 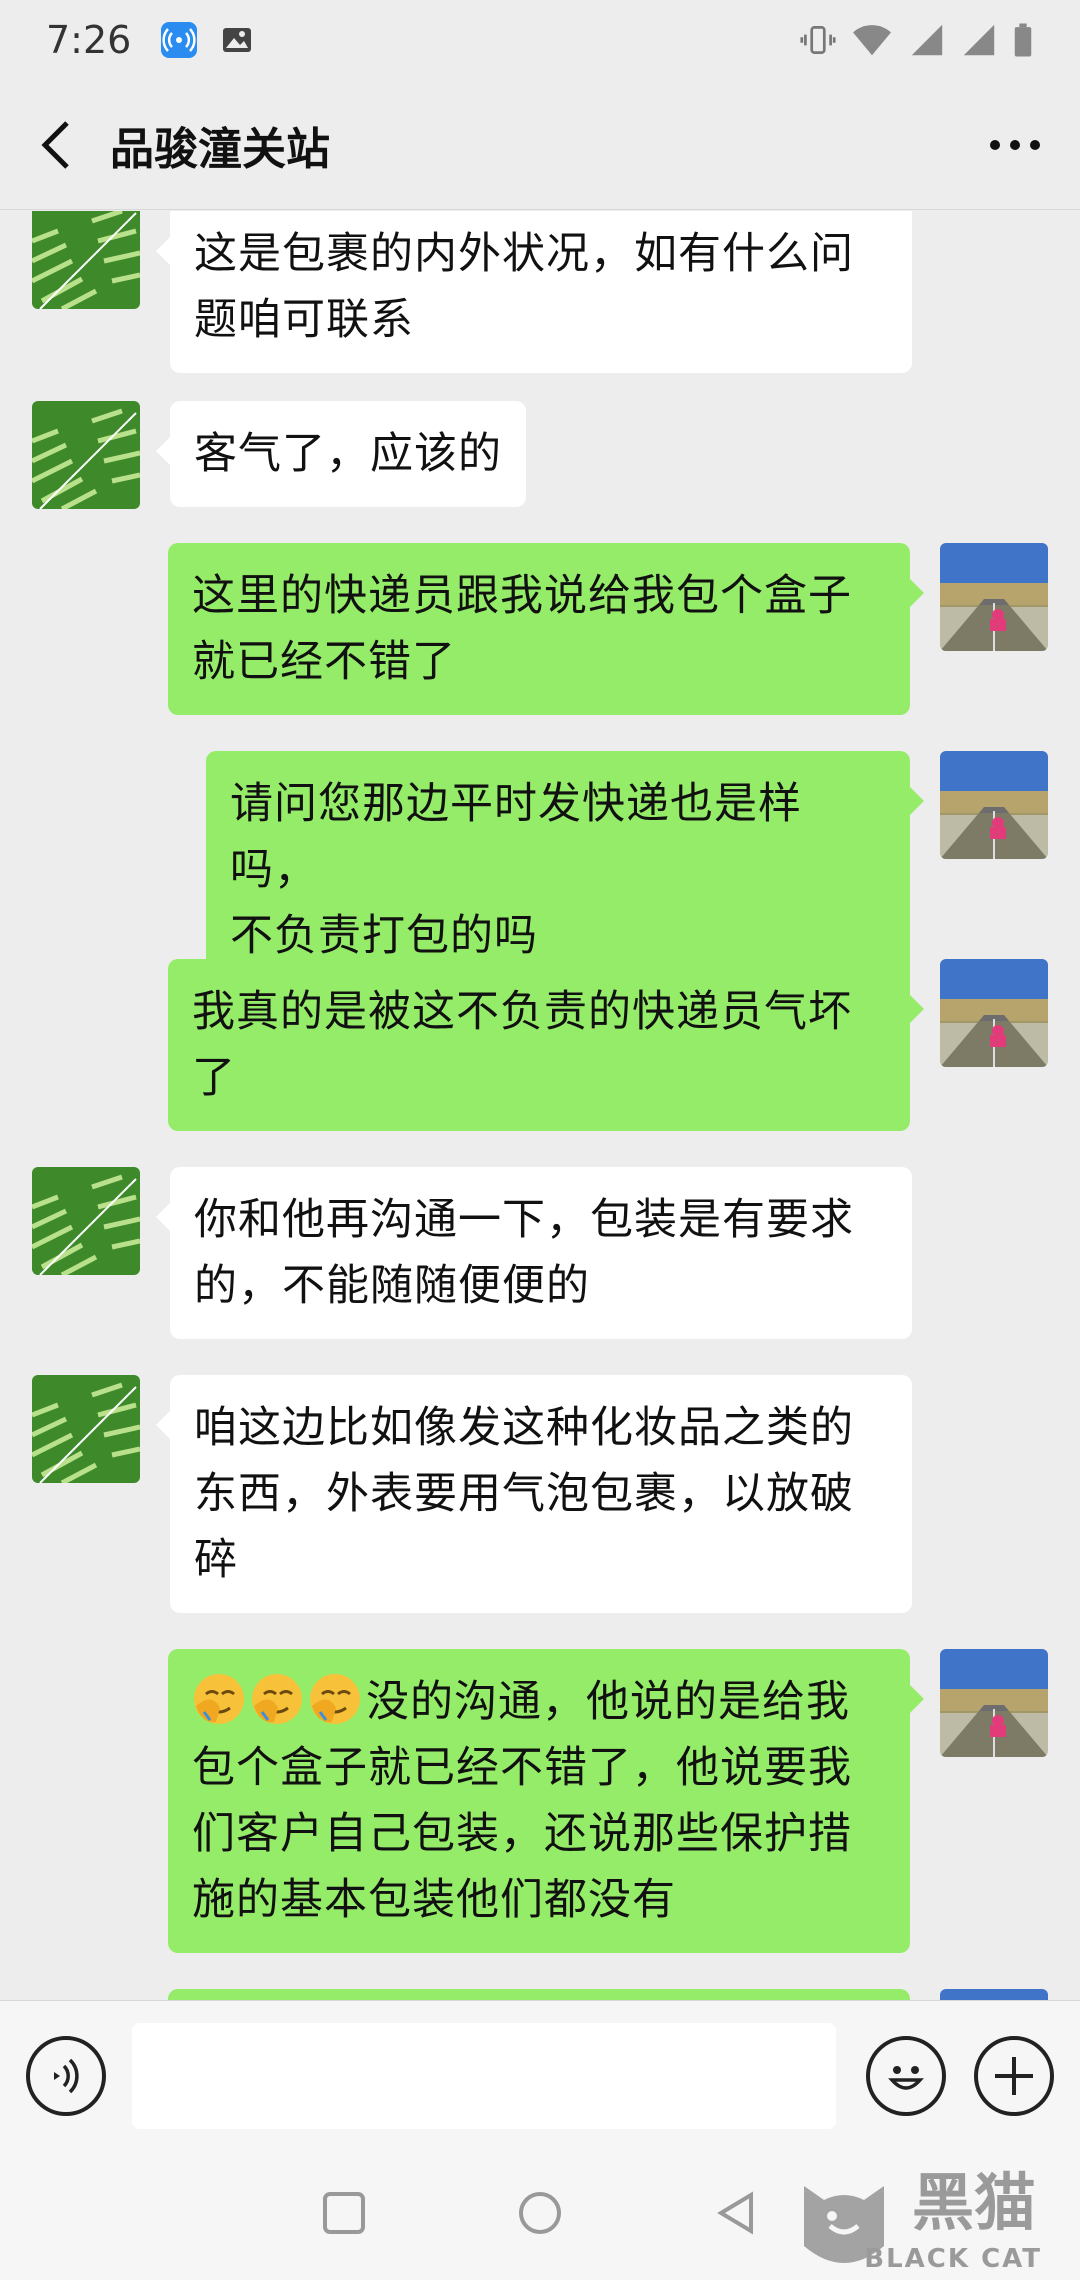 What do you see at coordinates (872, 40) in the screenshot?
I see `wifi-icon` at bounding box center [872, 40].